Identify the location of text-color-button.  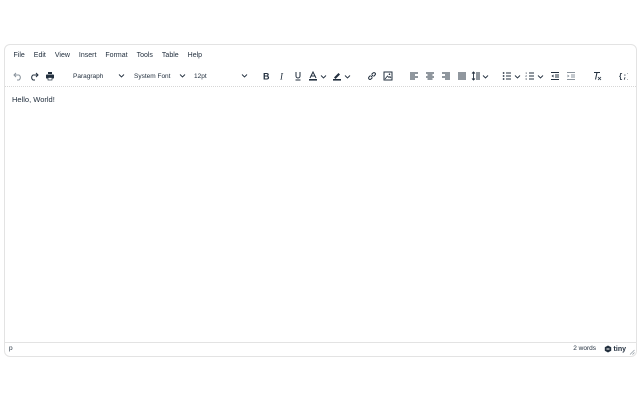
(319, 76).